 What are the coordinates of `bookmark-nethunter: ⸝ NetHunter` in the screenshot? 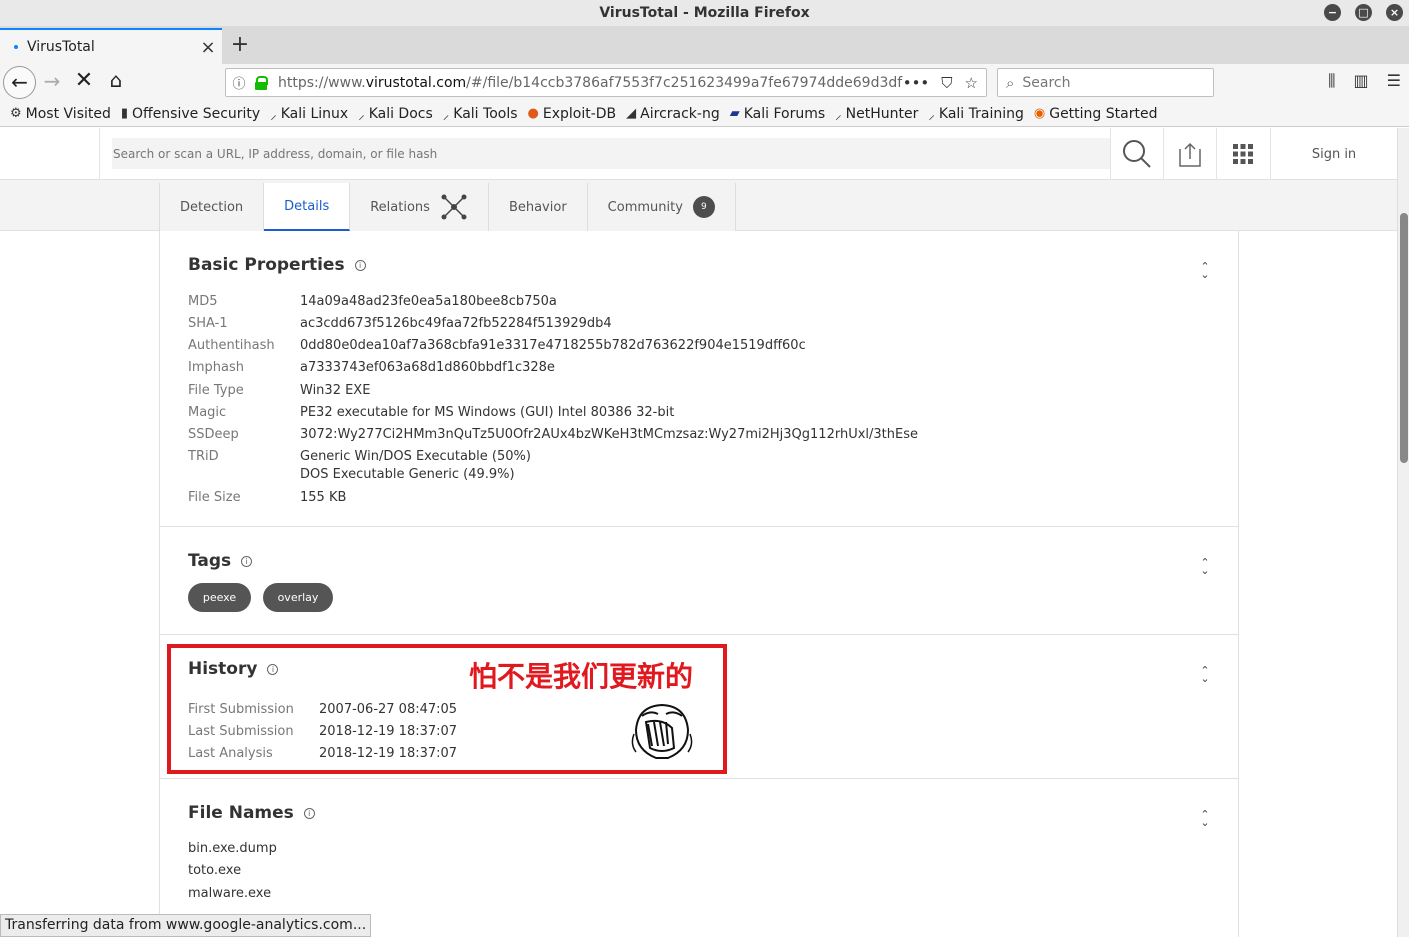 It's located at (876, 114).